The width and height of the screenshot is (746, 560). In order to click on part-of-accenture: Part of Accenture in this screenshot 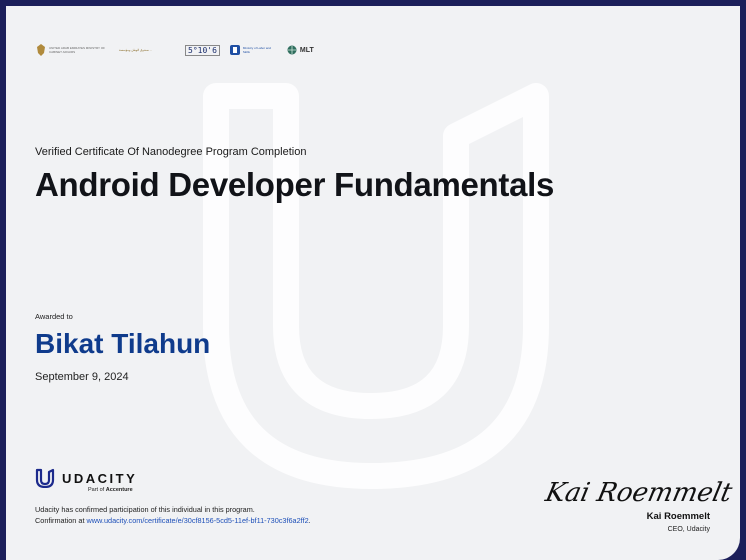, I will do `click(110, 490)`.